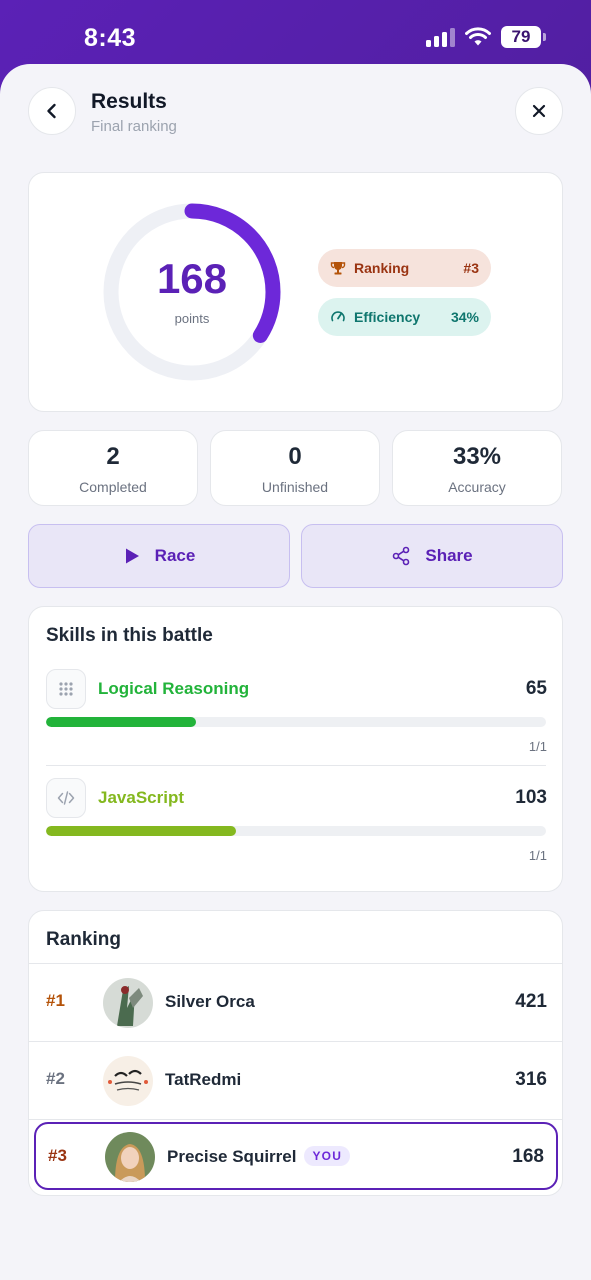 This screenshot has width=591, height=1280. I want to click on rank-score: 316, so click(531, 1079).